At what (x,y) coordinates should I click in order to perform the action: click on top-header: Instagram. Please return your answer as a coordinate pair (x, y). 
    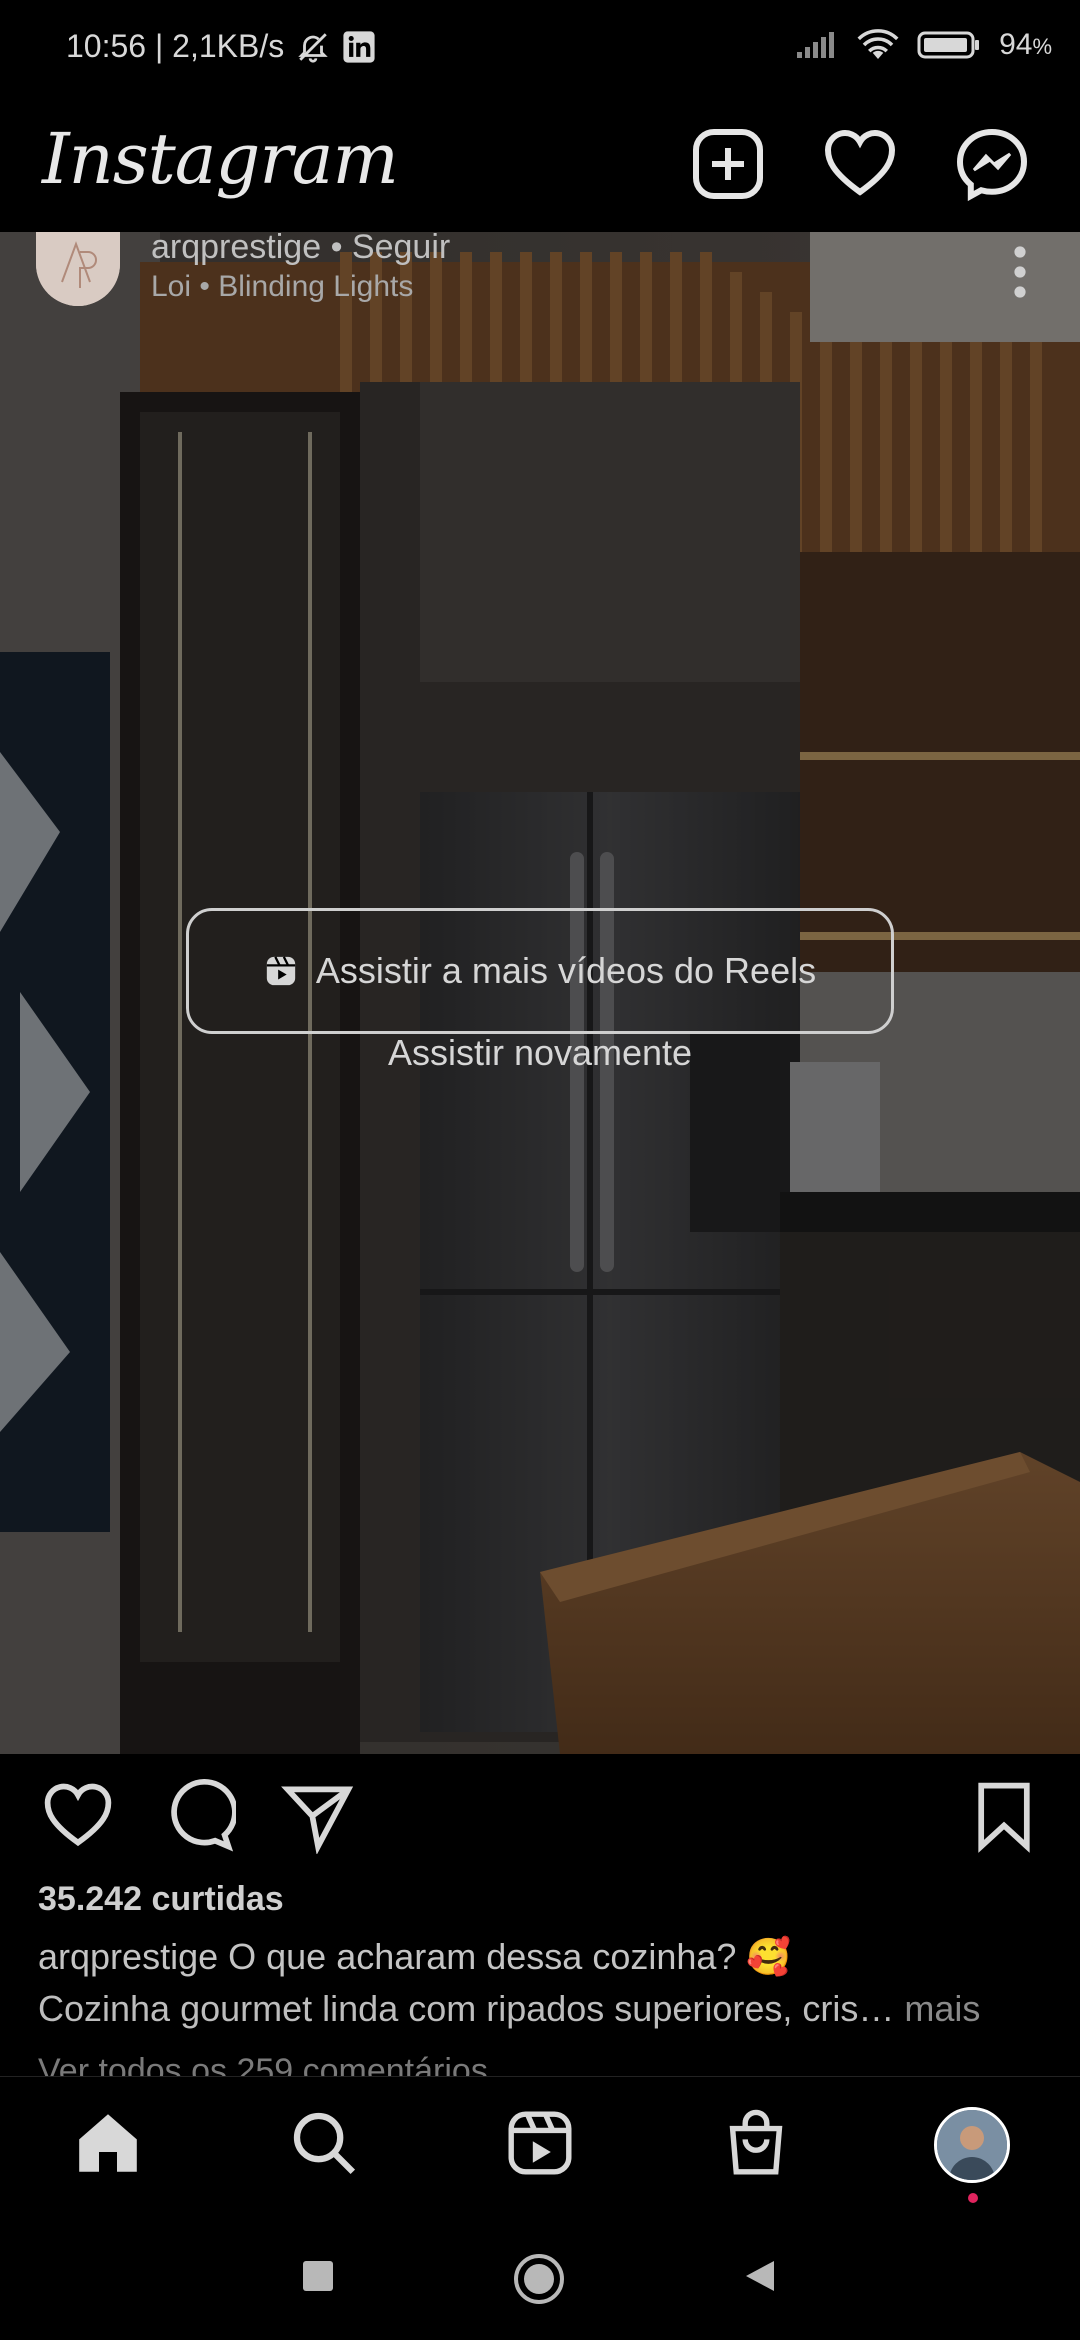
    Looking at the image, I should click on (540, 170).